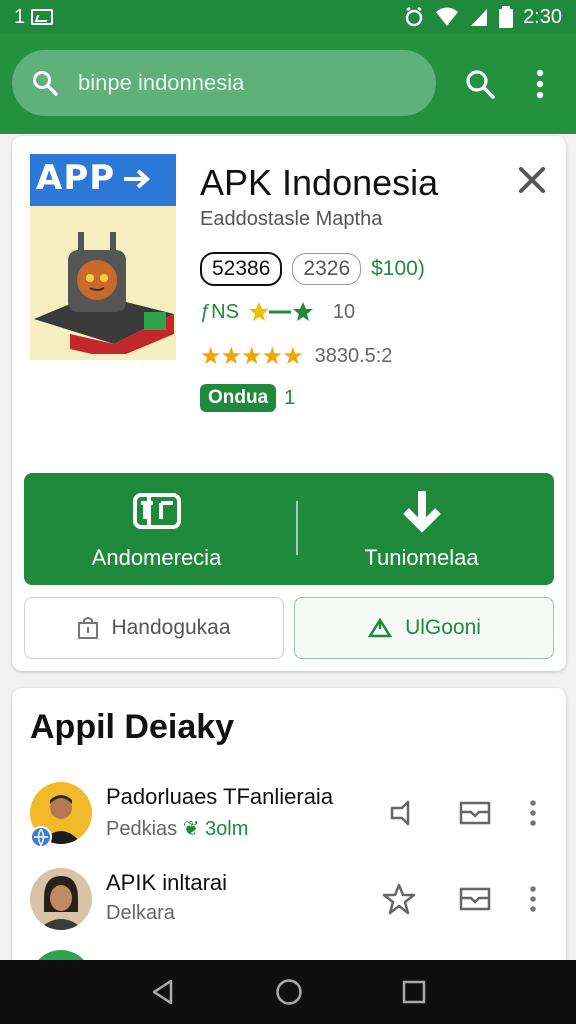 This screenshot has height=1024, width=576. Describe the element at coordinates (421, 512) in the screenshot. I see `download-arrow-icon` at that location.